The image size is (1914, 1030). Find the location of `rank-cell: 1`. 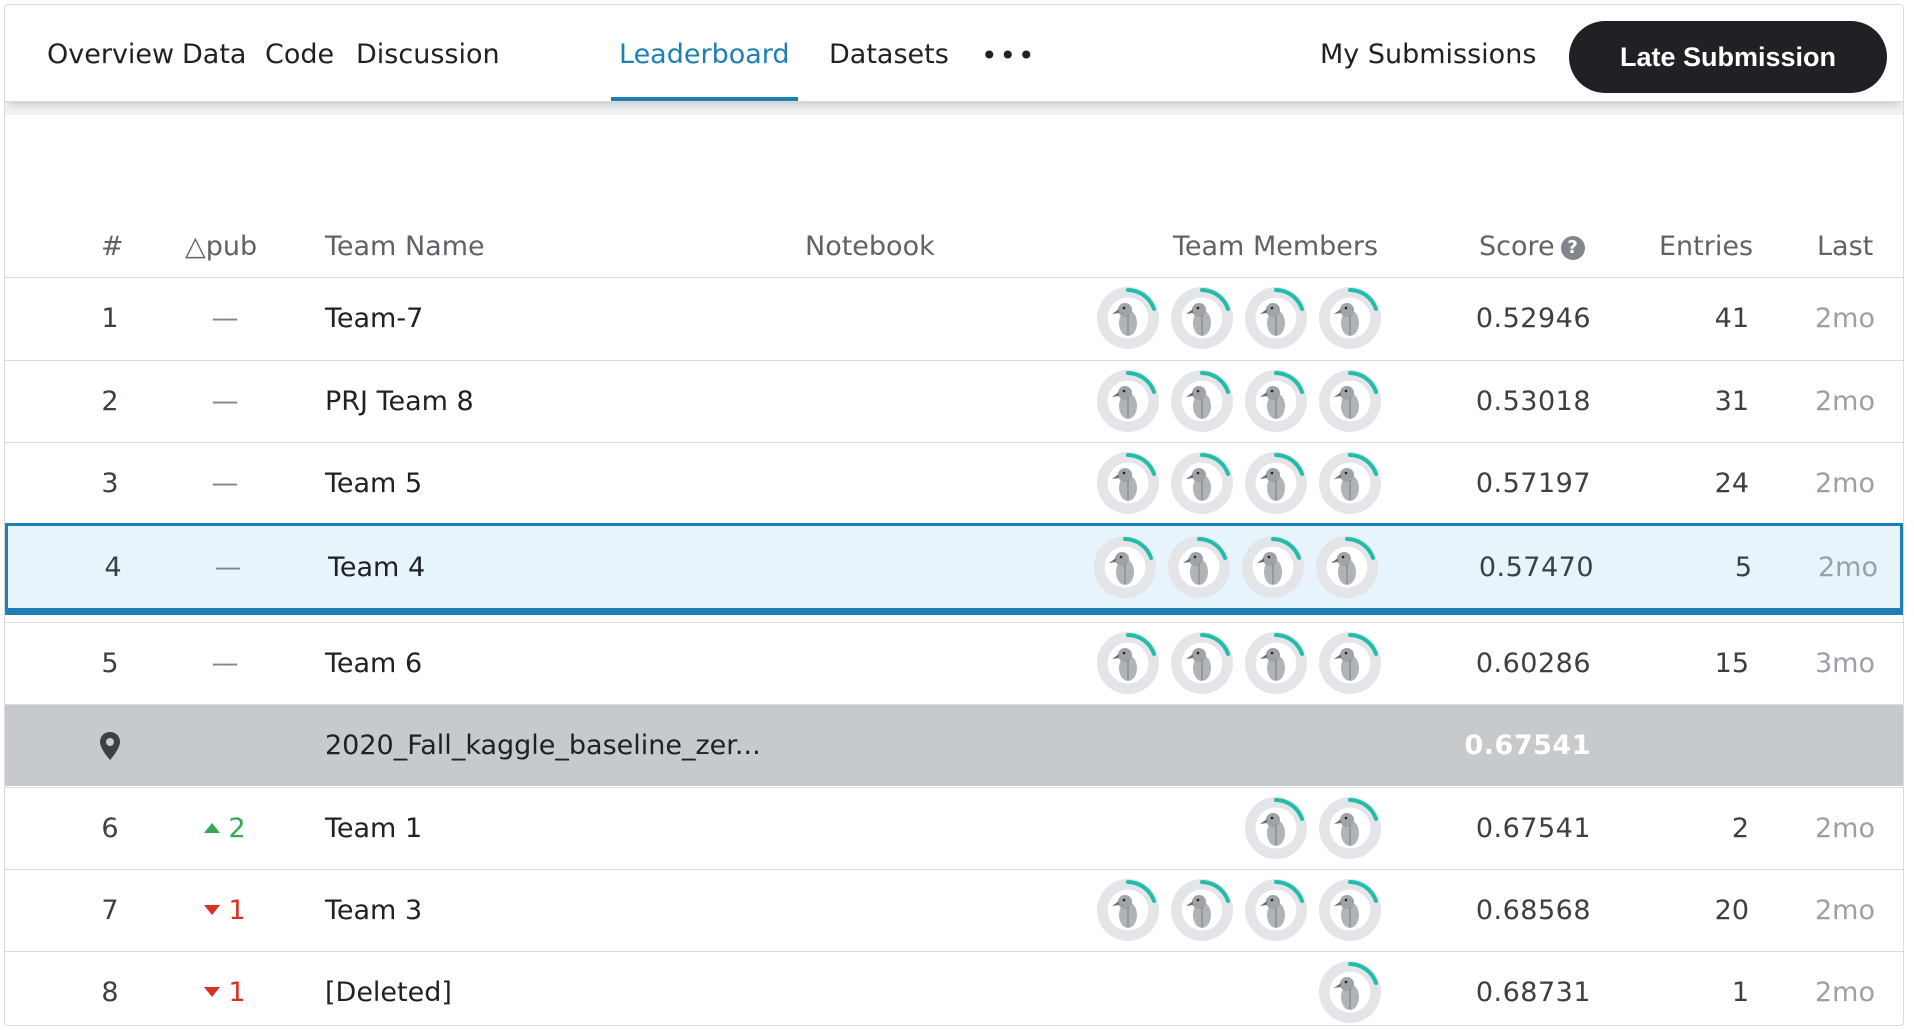

rank-cell: 1 is located at coordinates (110, 318).